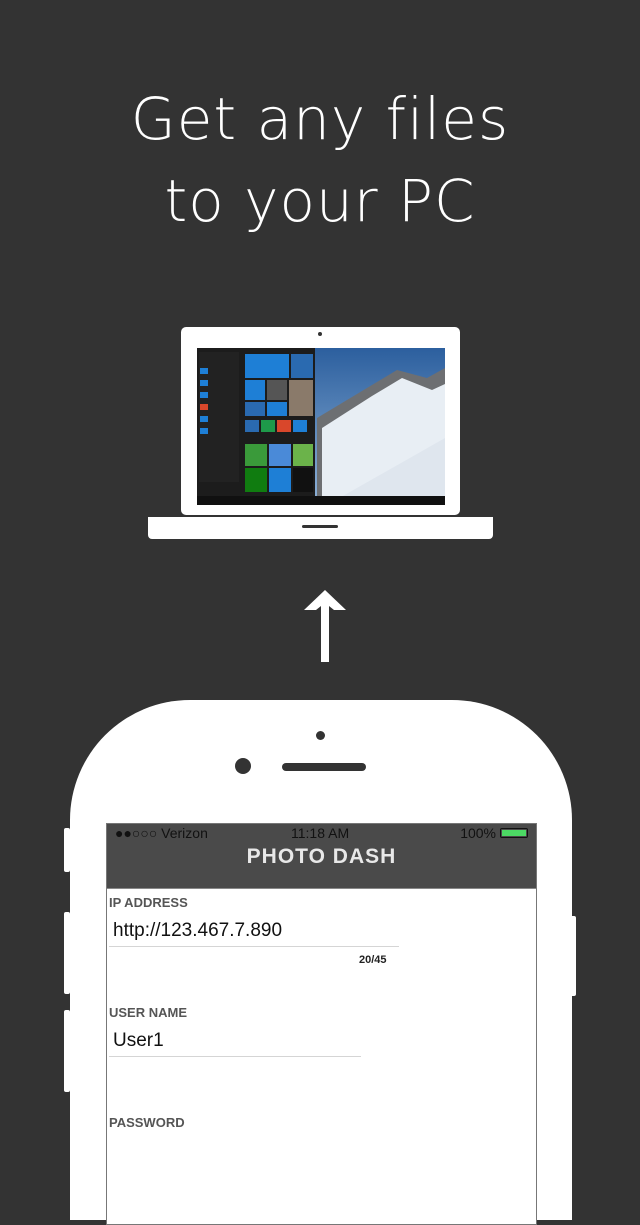 Image resolution: width=640 pixels, height=1225 pixels. What do you see at coordinates (320, 735) in the screenshot?
I see `phone-proximity-sensor` at bounding box center [320, 735].